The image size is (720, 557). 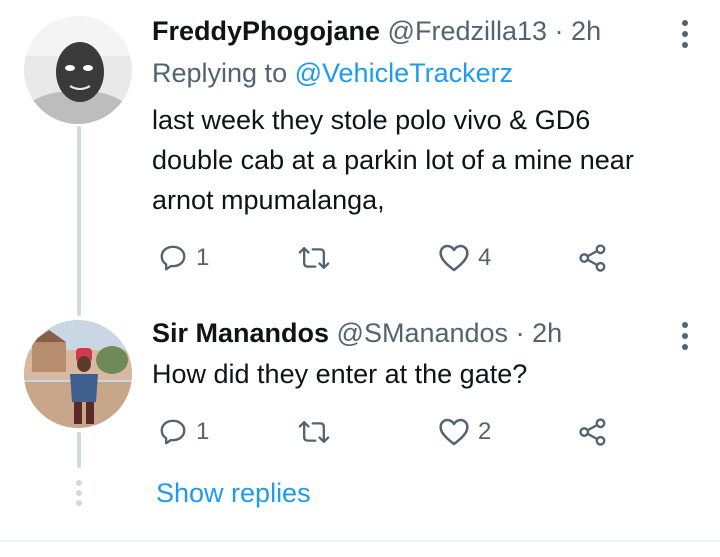 I want to click on thread-line-lower, so click(x=79, y=450).